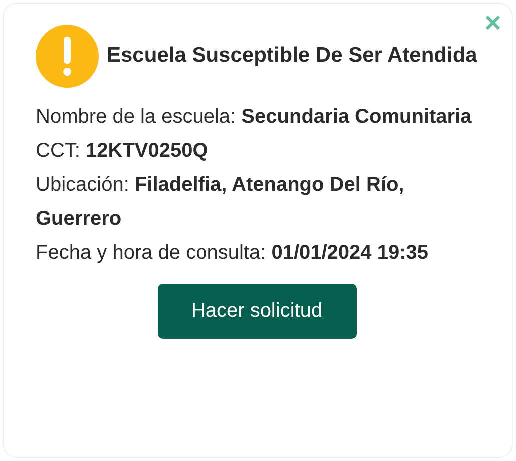  What do you see at coordinates (67, 56) in the screenshot?
I see `warning-icon` at bounding box center [67, 56].